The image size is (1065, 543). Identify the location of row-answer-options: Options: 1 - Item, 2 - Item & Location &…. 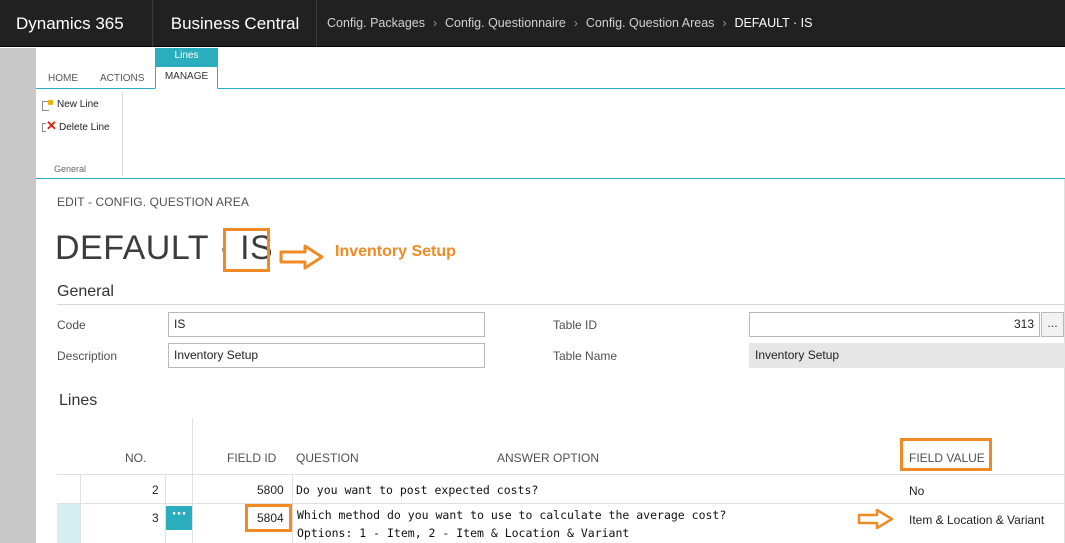
(463, 533).